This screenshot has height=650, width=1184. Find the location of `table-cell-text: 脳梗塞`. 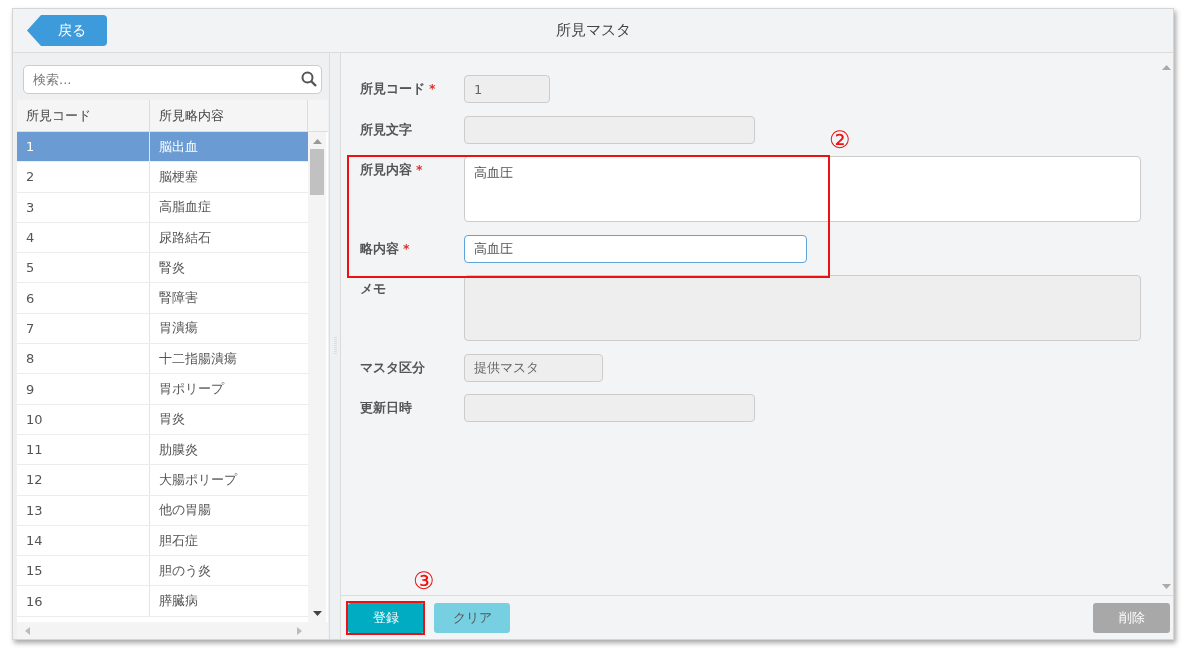

table-cell-text: 脳梗塞 is located at coordinates (178, 176).